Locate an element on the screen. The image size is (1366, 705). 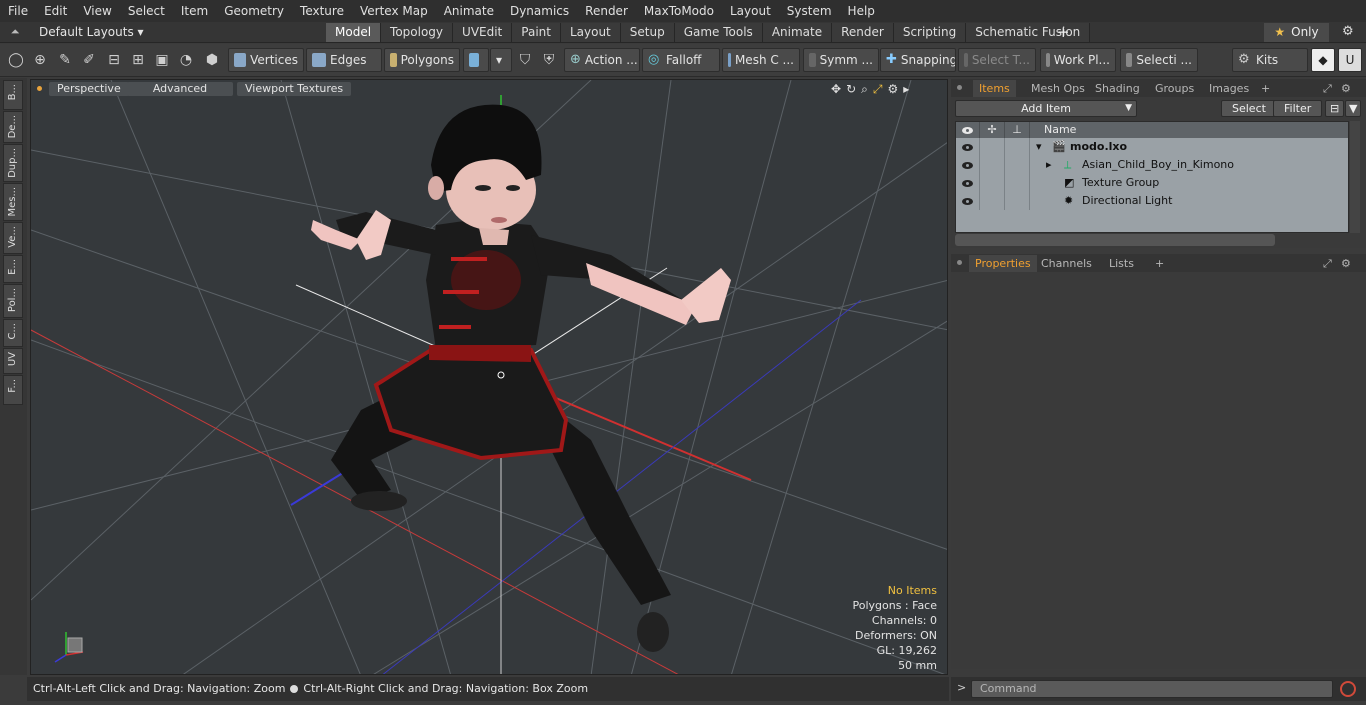
item-mode-icon: ⬢ is located at coordinates (212, 60).